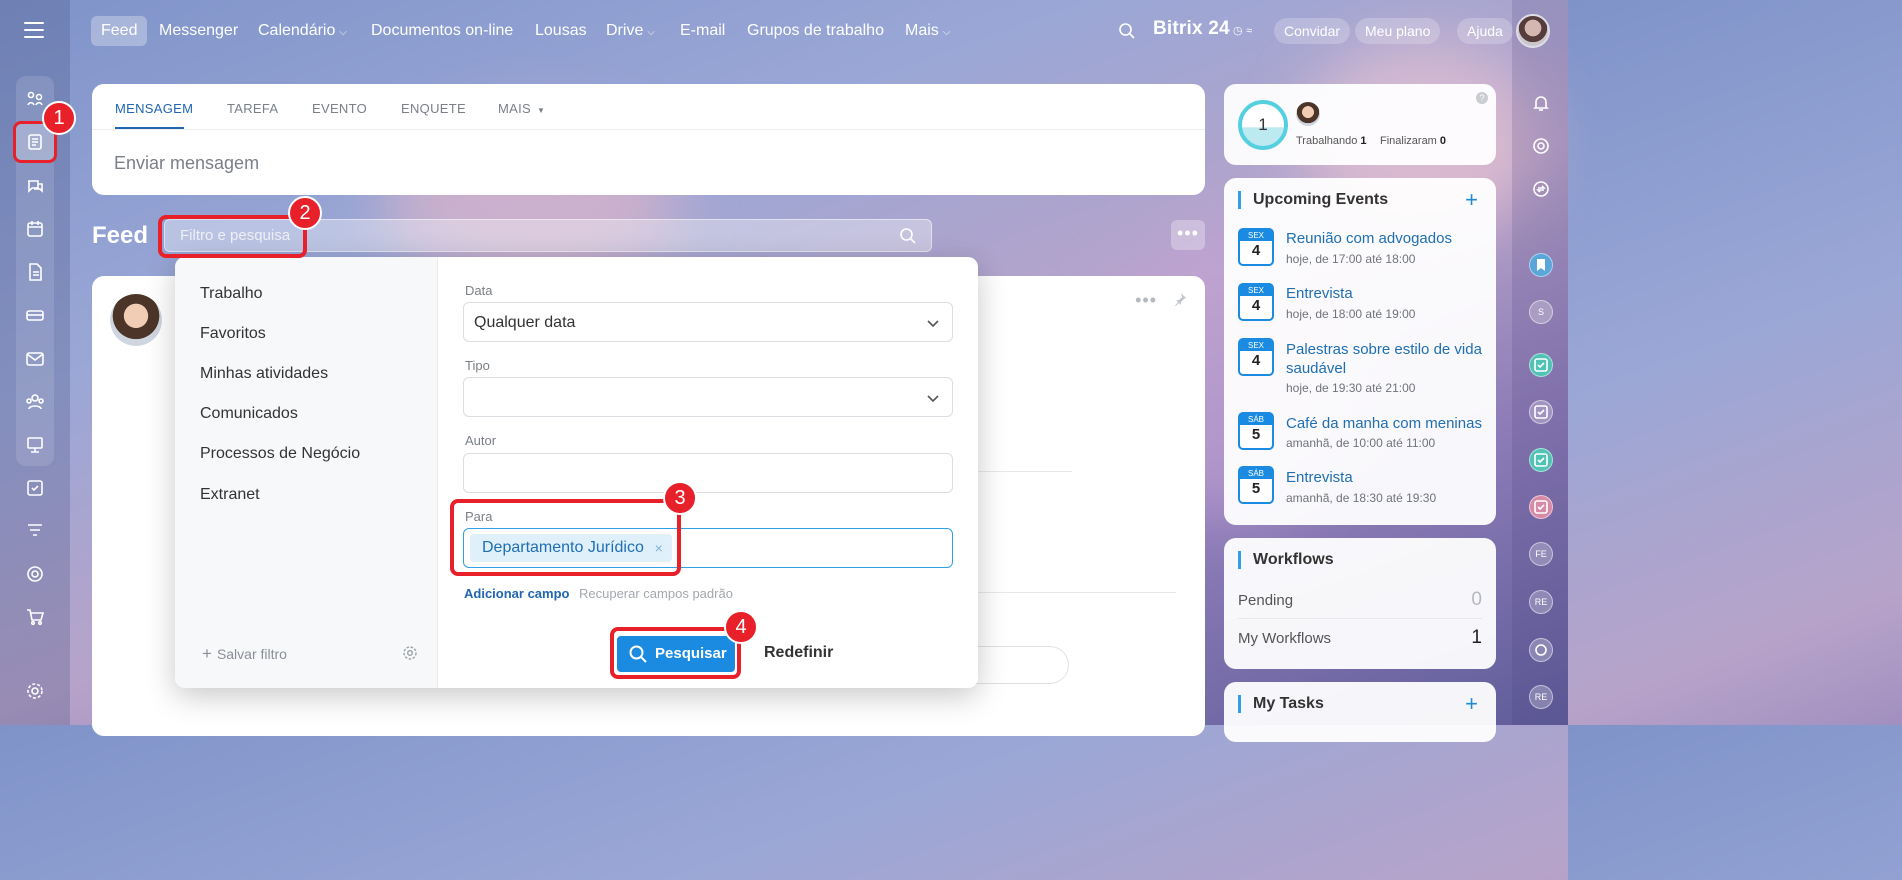 The width and height of the screenshot is (1902, 880). Describe the element at coordinates (339, 108) in the screenshot. I see `tab-event: EVENTO` at that location.